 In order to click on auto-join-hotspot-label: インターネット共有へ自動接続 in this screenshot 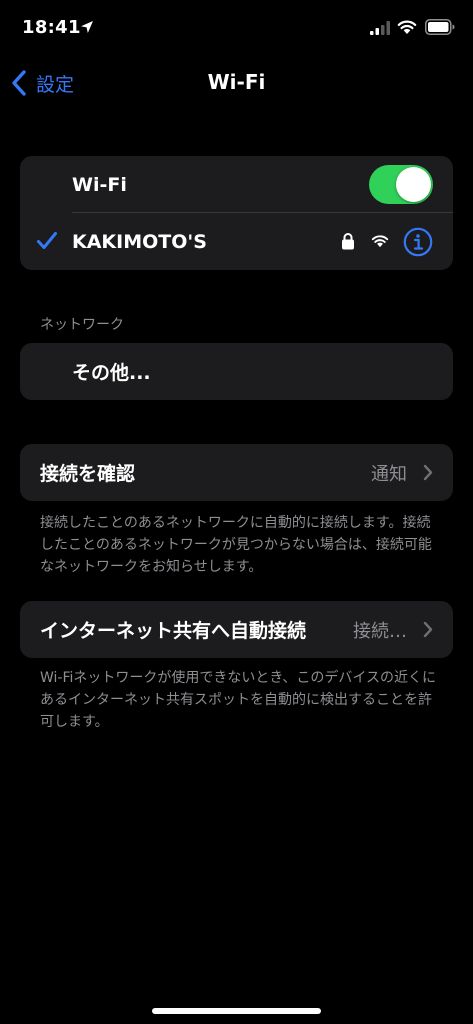, I will do `click(173, 631)`.